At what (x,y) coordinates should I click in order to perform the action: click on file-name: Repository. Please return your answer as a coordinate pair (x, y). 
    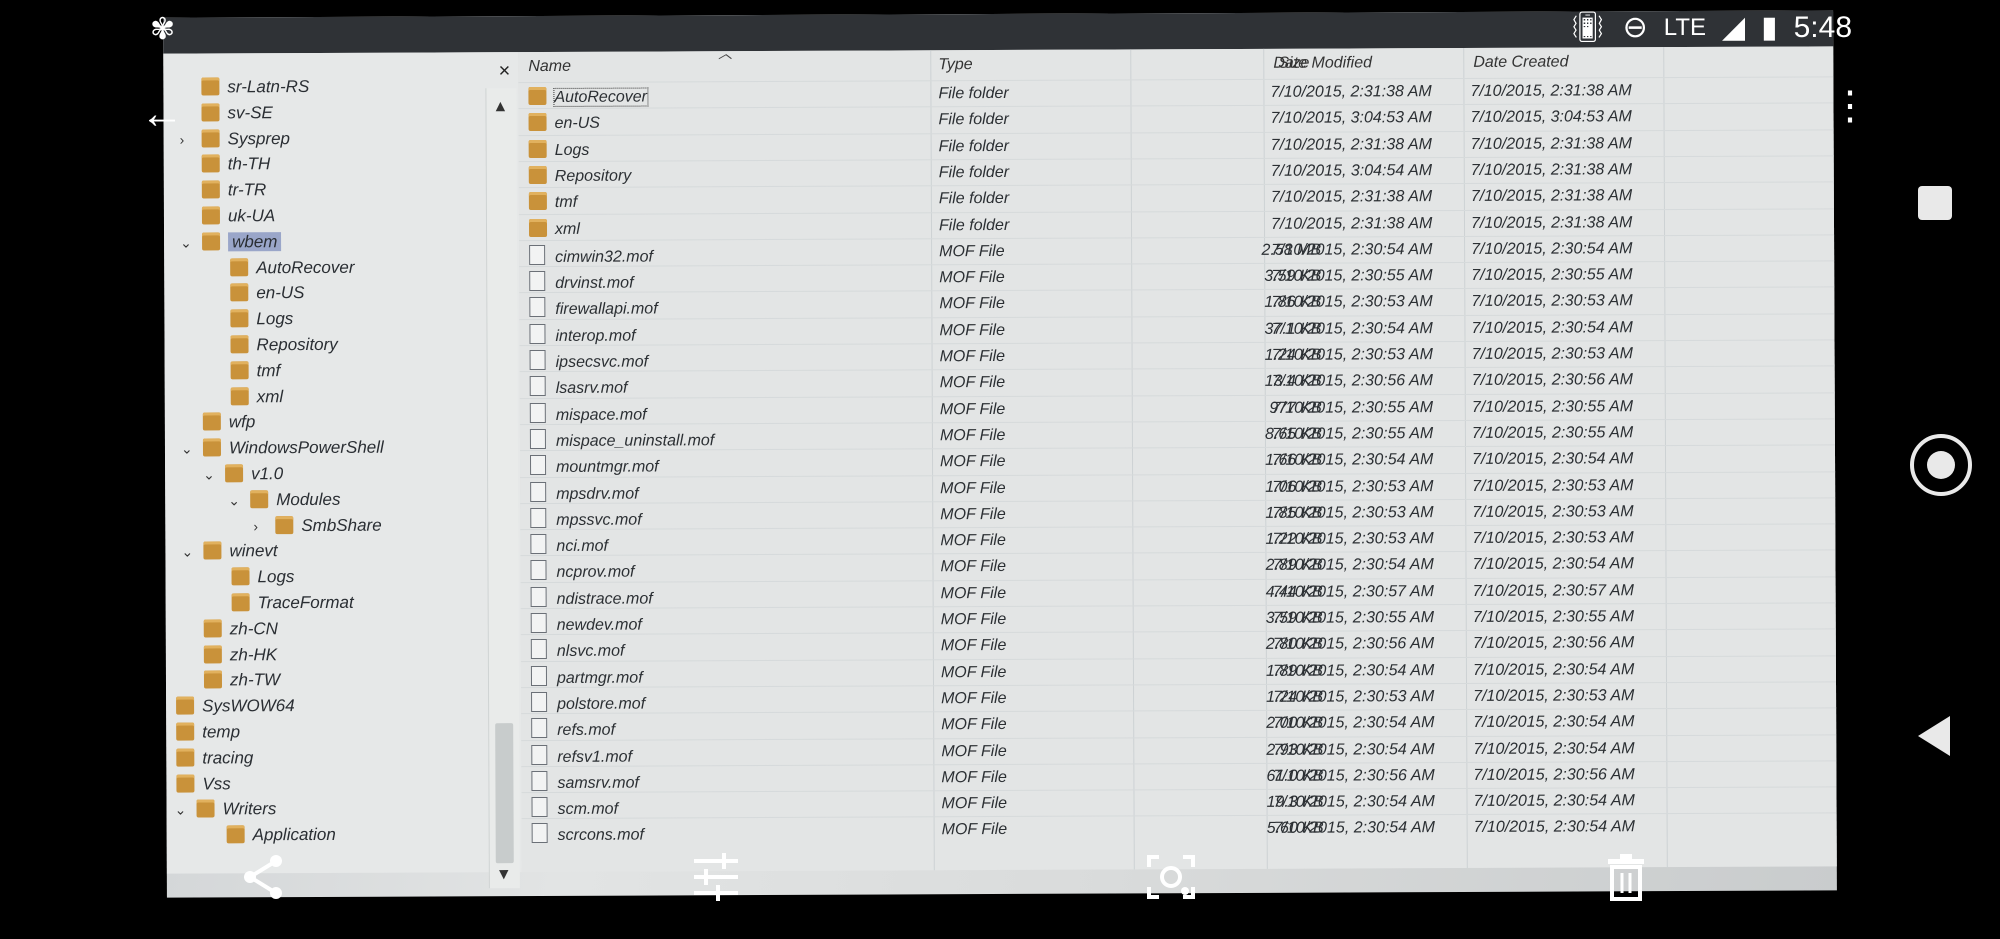
    Looking at the image, I should click on (593, 176).